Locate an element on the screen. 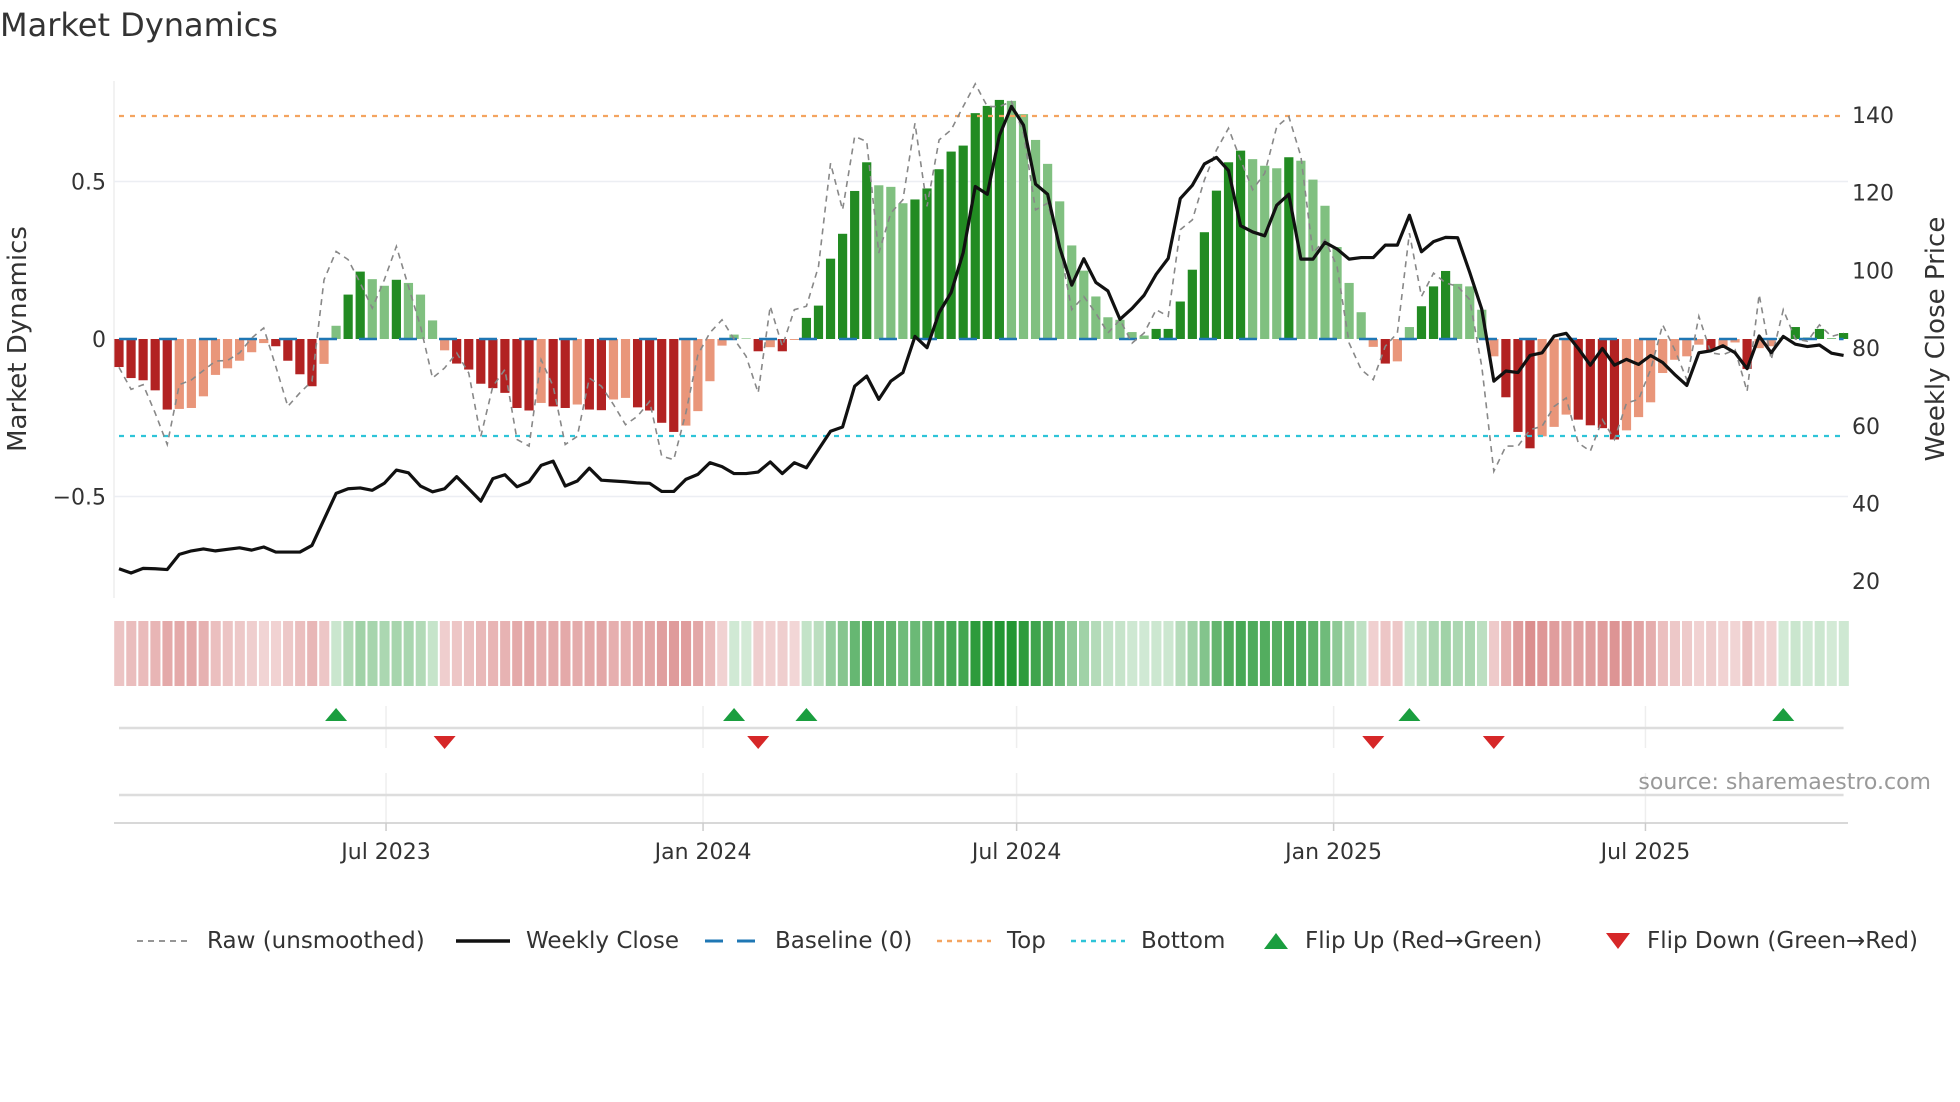 This screenshot has width=1960, height=1102. legend-item-flip_up: Flip Up (Red→Green) is located at coordinates (1401, 941).